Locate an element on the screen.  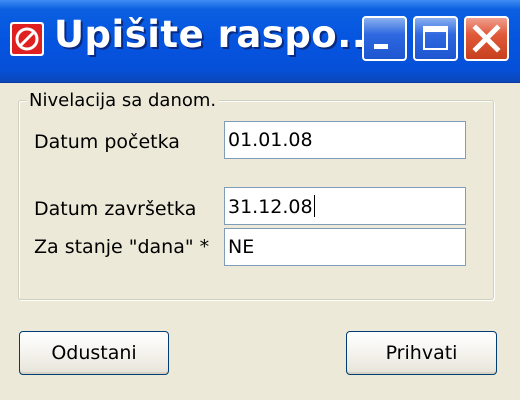
app-icon is located at coordinates (27, 39).